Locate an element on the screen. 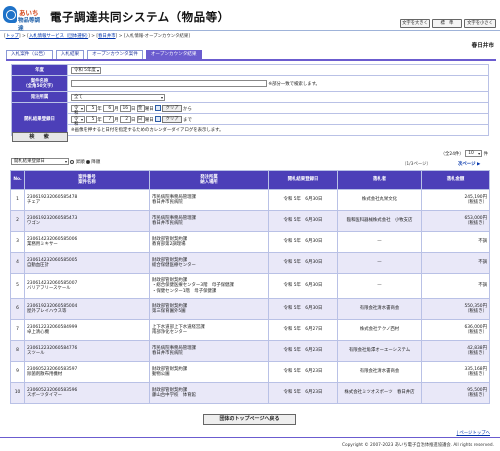 This screenshot has height=451, width=500. case-name-link: 除菌剤散布用機材 is located at coordinates (44, 374).